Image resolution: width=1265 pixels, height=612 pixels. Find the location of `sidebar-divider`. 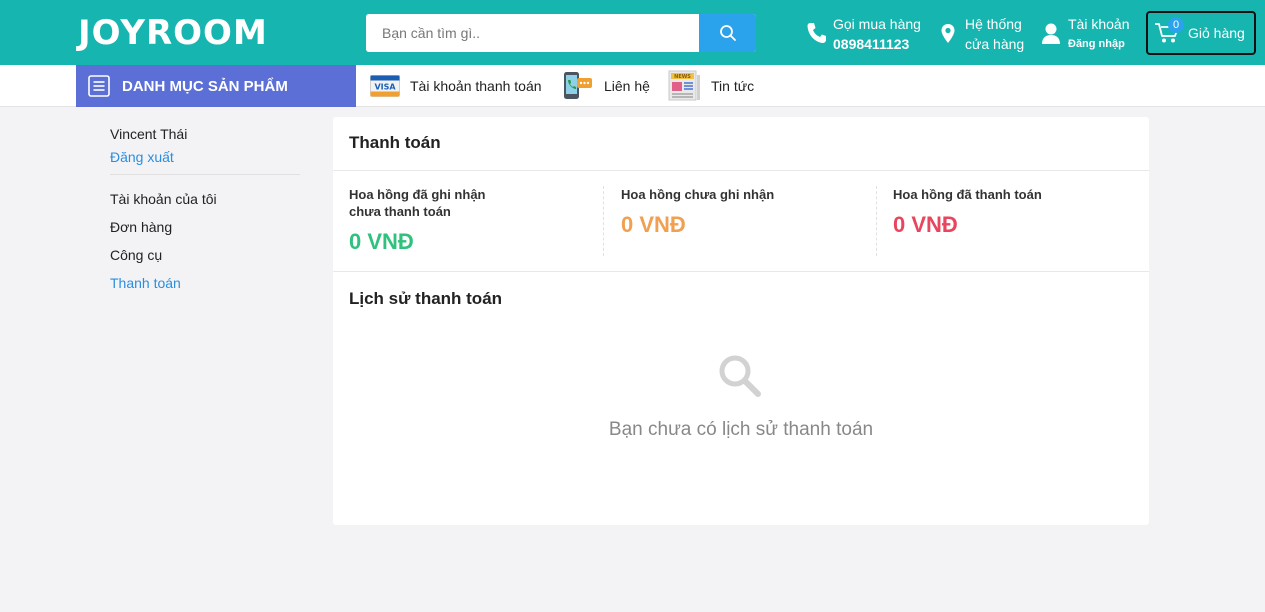

sidebar-divider is located at coordinates (205, 174).